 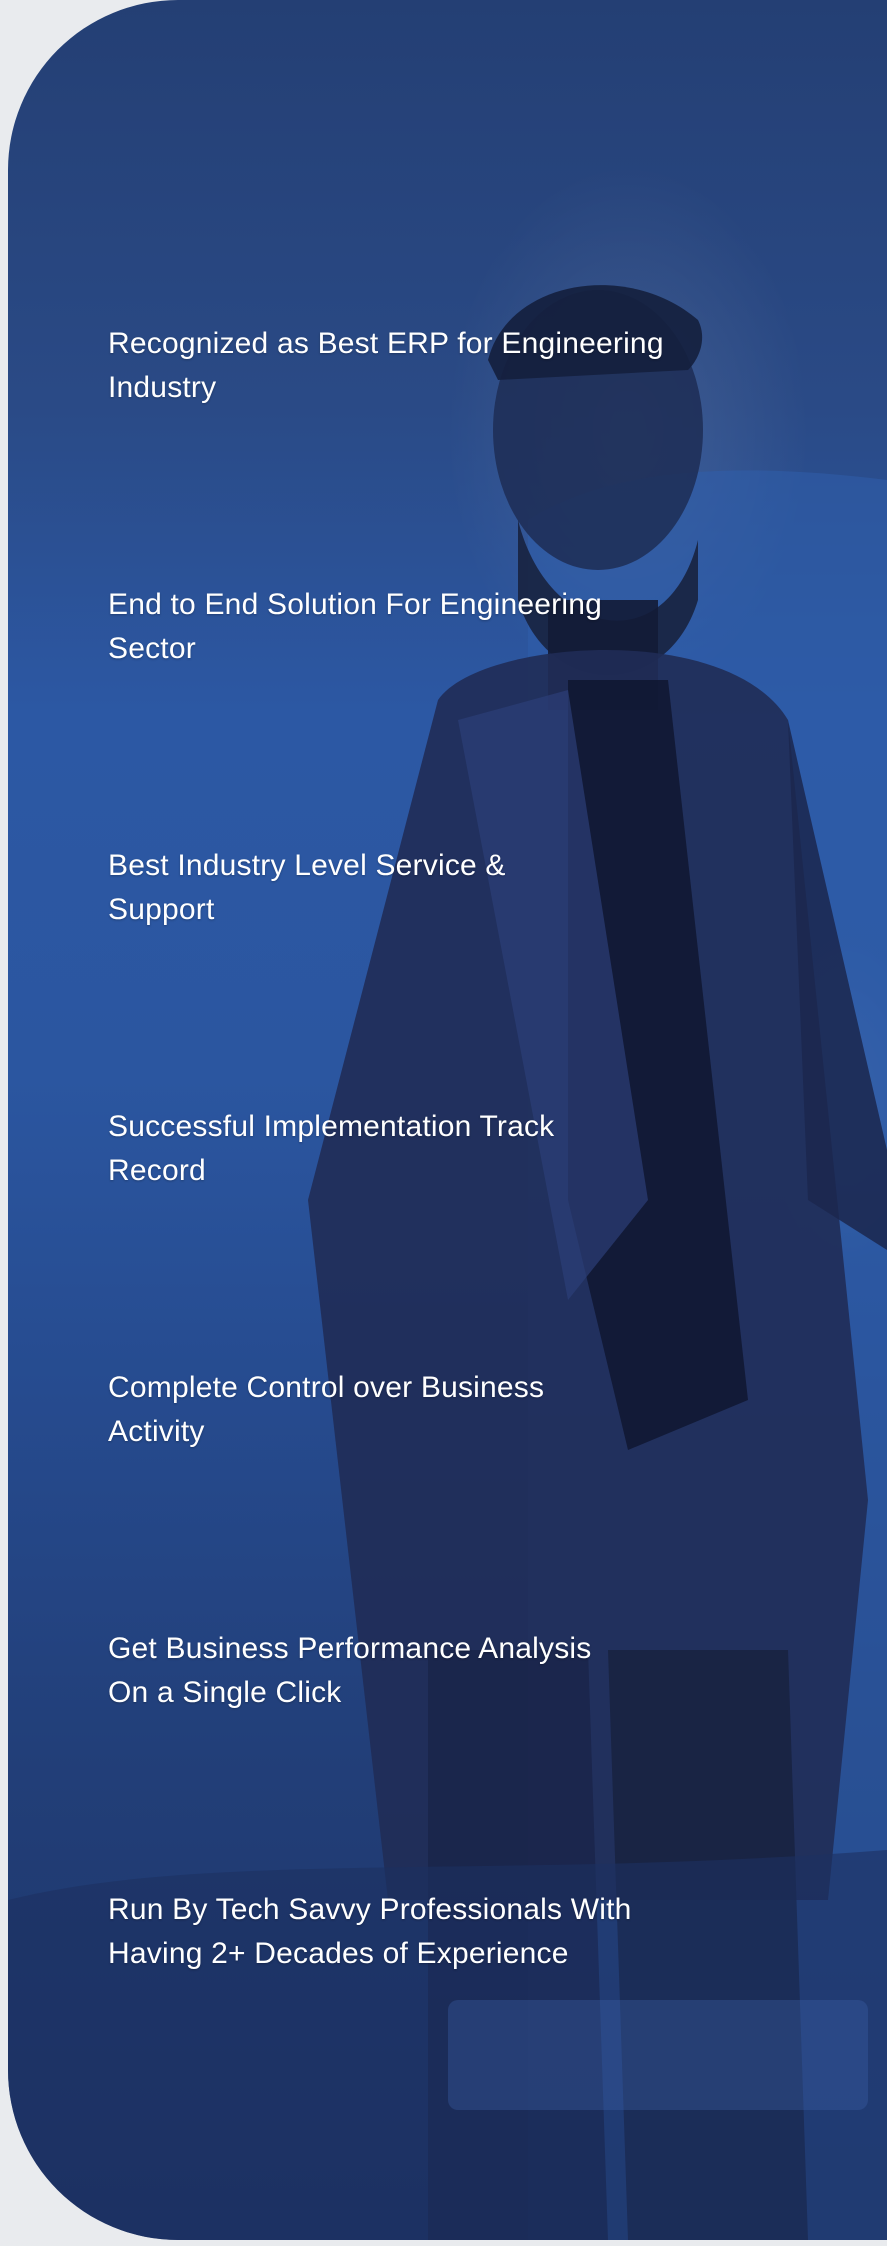 I want to click on feature-text: Get Business Performance Analysis, so click(x=350, y=1648).